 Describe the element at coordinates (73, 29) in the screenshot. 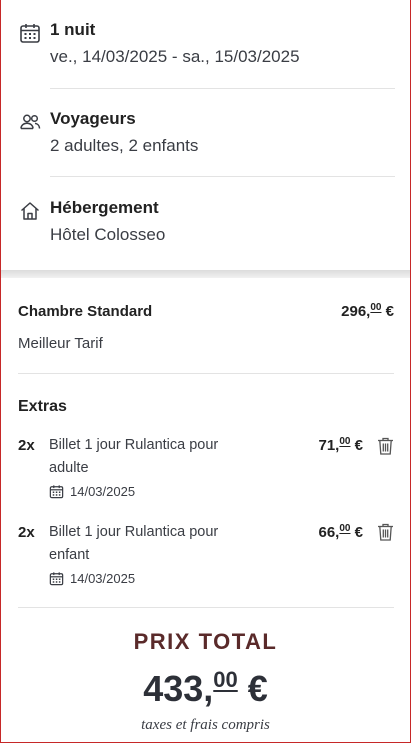

I see `nights-label: 1 nuit` at that location.